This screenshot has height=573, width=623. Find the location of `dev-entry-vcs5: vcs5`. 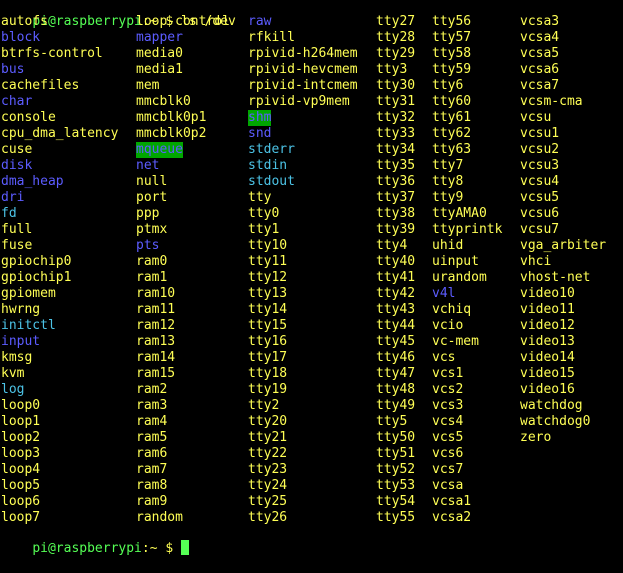

dev-entry-vcs5: vcs5 is located at coordinates (448, 437).